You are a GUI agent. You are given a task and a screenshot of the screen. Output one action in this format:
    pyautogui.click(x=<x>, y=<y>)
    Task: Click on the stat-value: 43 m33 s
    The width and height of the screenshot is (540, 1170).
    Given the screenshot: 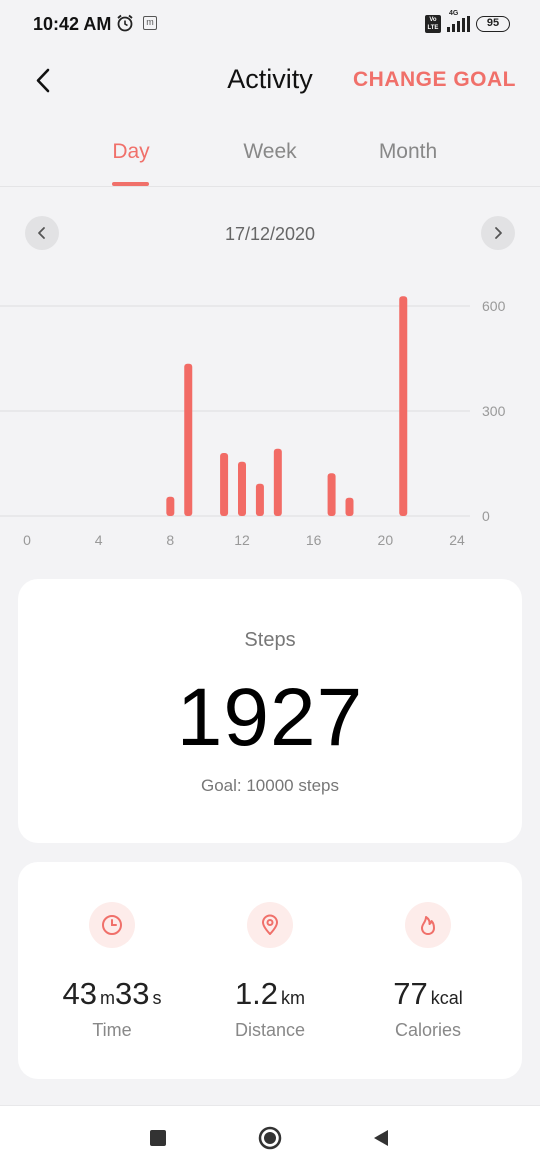 What is the action you would take?
    pyautogui.click(x=112, y=994)
    